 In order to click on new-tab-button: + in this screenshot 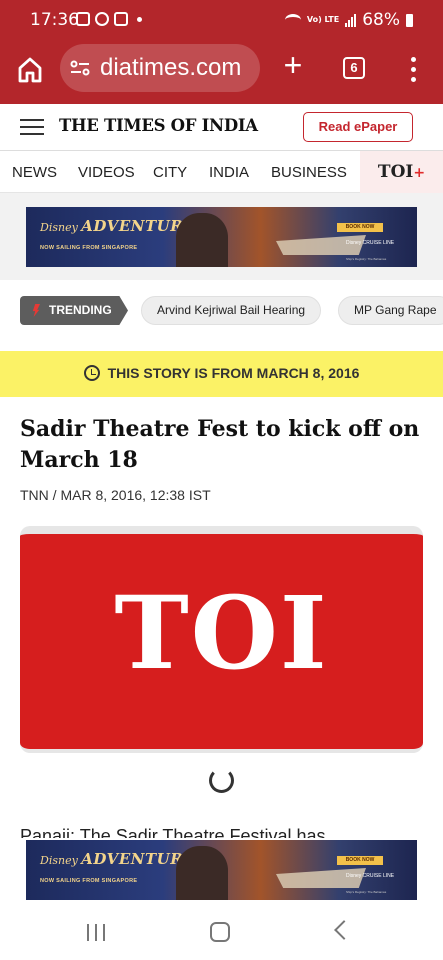, I will do `click(293, 65)`.